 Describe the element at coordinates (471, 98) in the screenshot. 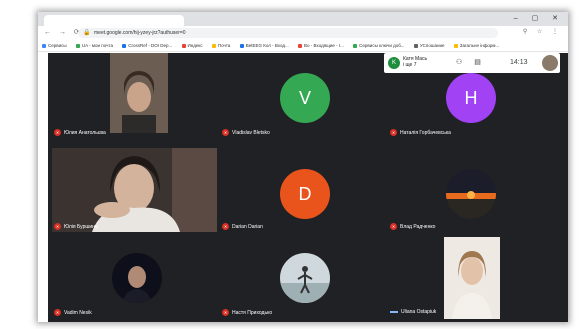

I see `participant-avatar: H` at that location.